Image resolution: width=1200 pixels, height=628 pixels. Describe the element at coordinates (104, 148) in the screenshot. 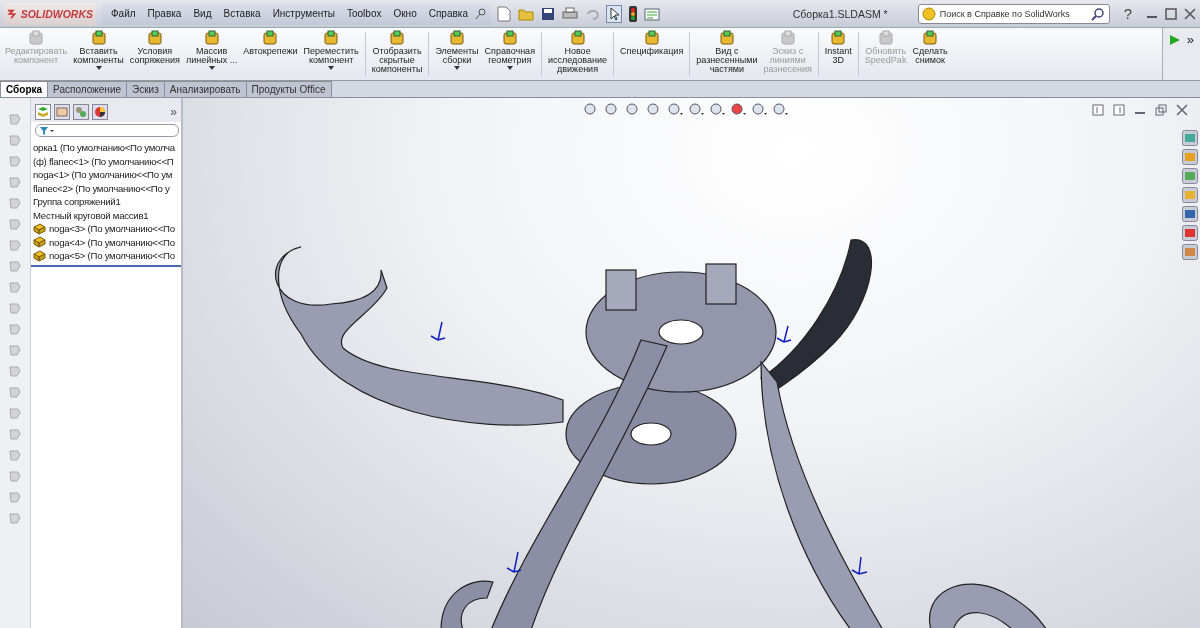

I see `tree-item: орка1 (По умолчанию<По умолча` at that location.